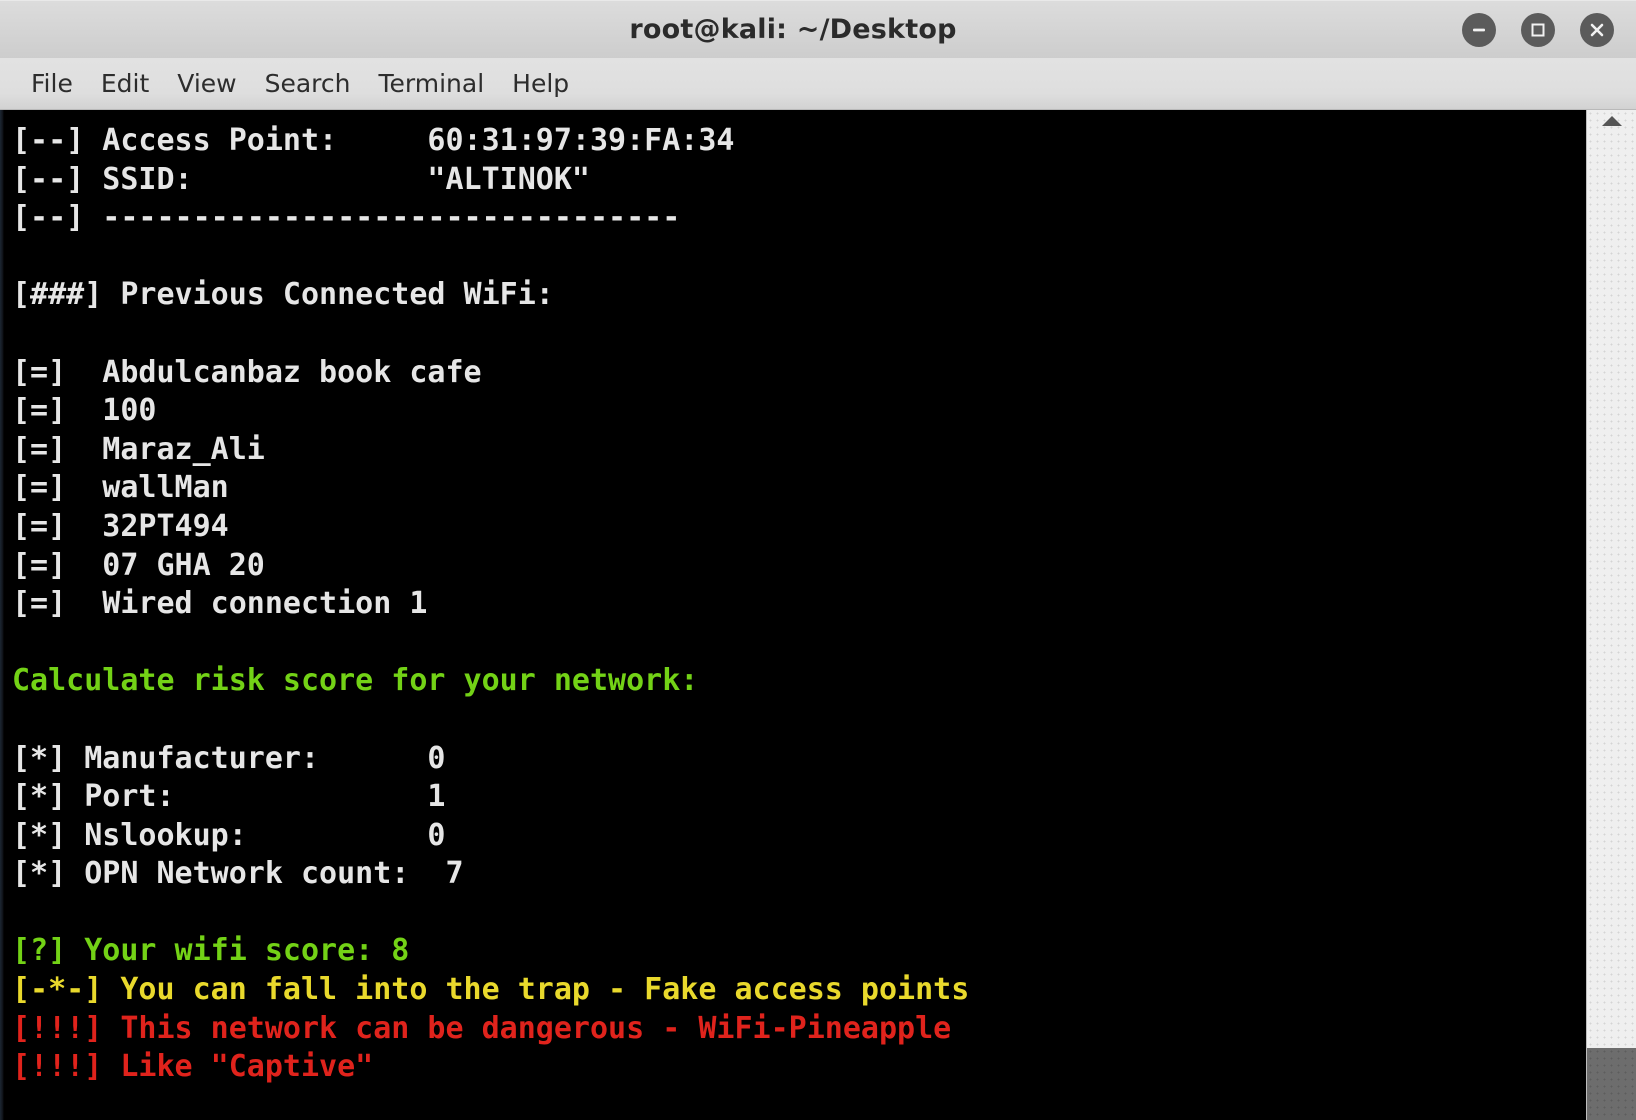  I want to click on terminal-line: [###] Previous Connected WiFi:, so click(283, 295).